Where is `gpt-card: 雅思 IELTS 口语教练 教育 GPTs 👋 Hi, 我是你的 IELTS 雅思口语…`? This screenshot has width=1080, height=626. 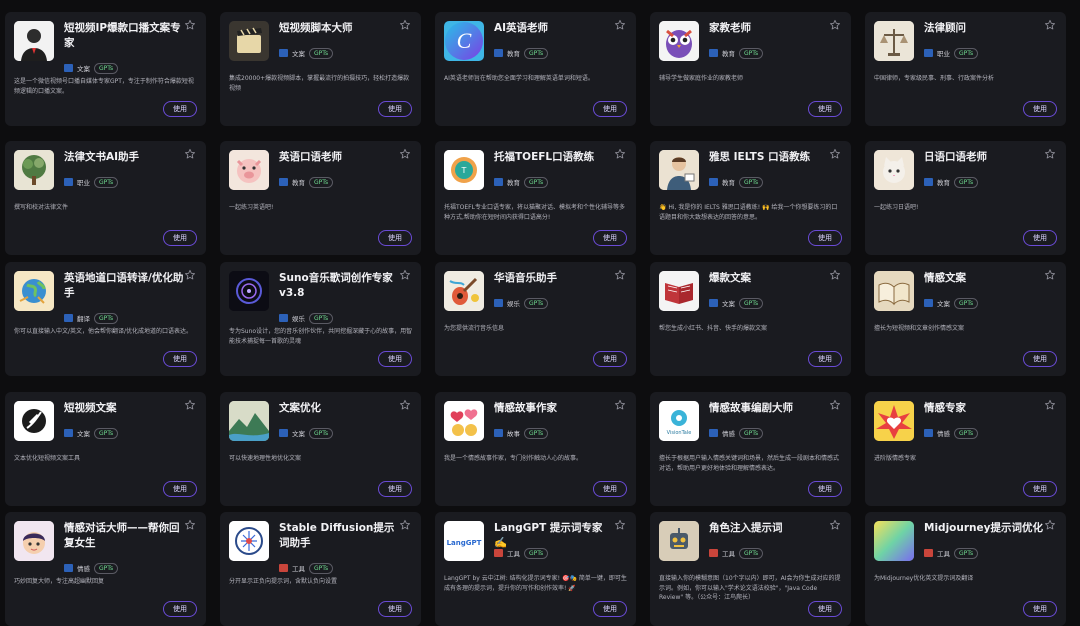
gpt-card: 雅思 IELTS 口语教练 教育 GPTs 👋 Hi, 我是你的 IELTS 雅思口语… is located at coordinates (750, 198).